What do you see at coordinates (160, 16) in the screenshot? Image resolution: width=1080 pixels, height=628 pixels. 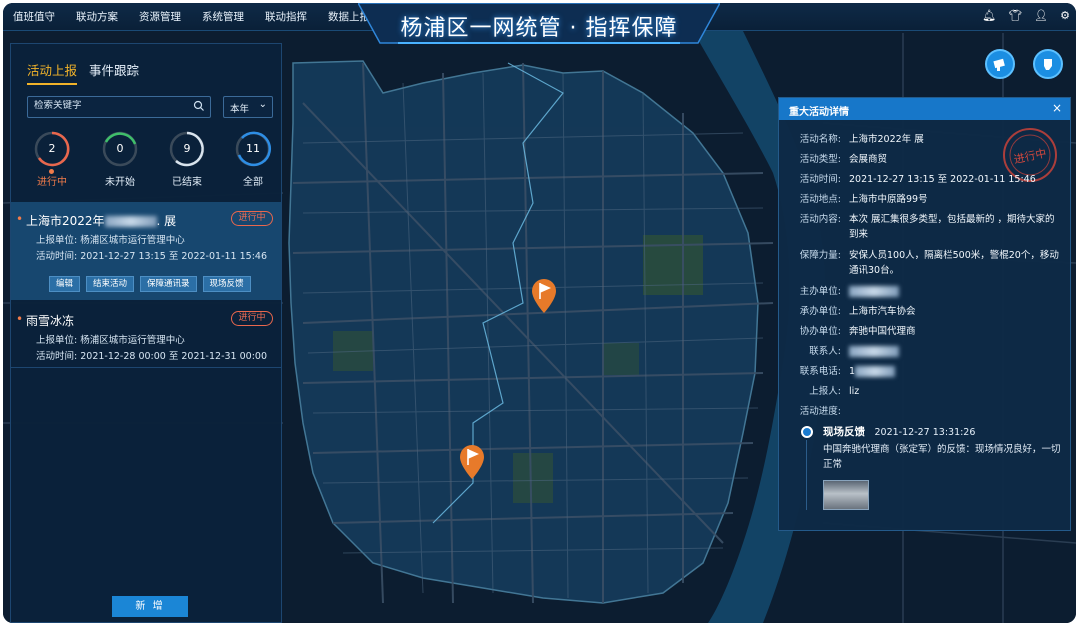 I see `menu-item: 资源管理` at bounding box center [160, 16].